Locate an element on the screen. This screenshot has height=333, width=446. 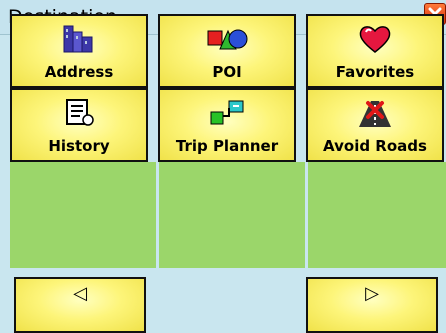
favorites-button: Favorites is located at coordinates (375, 51).